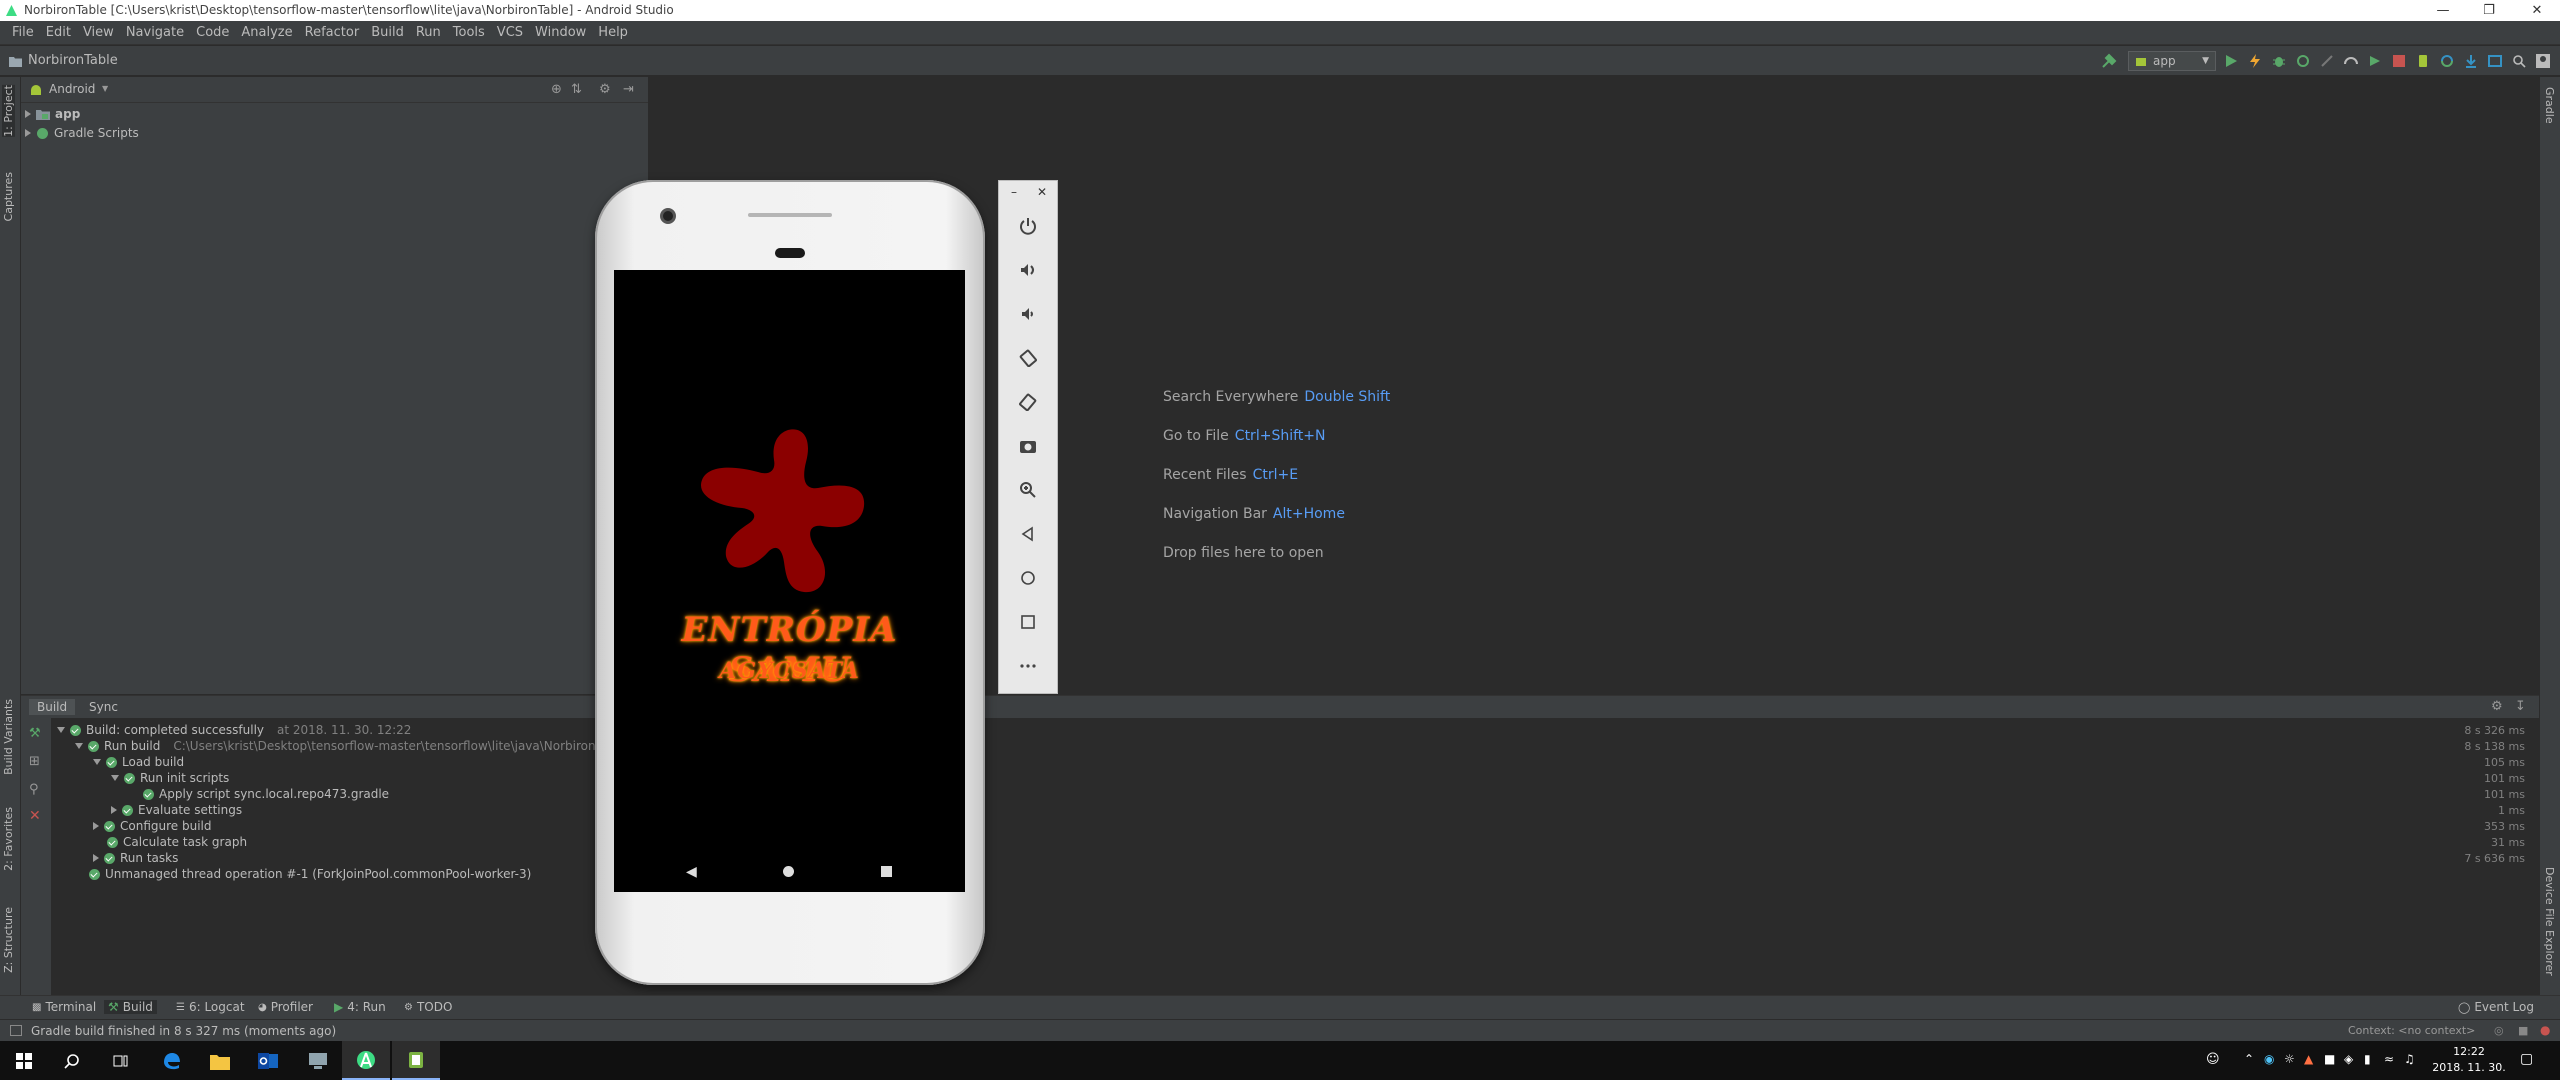 This screenshot has width=2560, height=1080. Describe the element at coordinates (2447, 61) in the screenshot. I see `sync-gradle-icon` at that location.